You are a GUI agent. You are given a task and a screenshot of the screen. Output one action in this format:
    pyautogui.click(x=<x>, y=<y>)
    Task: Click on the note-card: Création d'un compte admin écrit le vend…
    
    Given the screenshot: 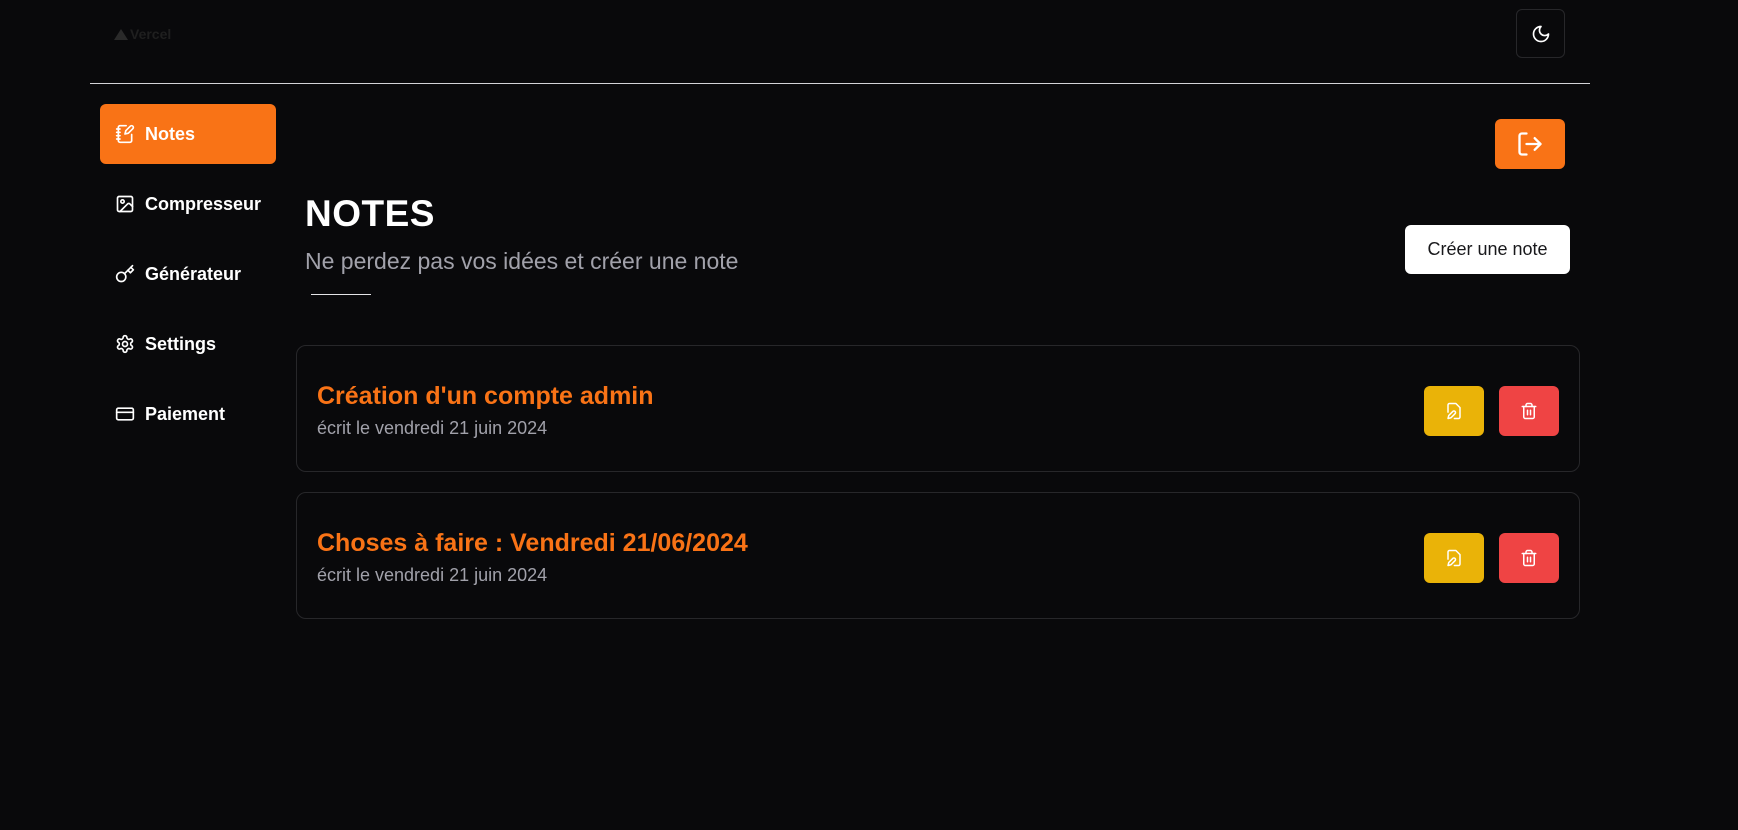 What is the action you would take?
    pyautogui.click(x=938, y=408)
    